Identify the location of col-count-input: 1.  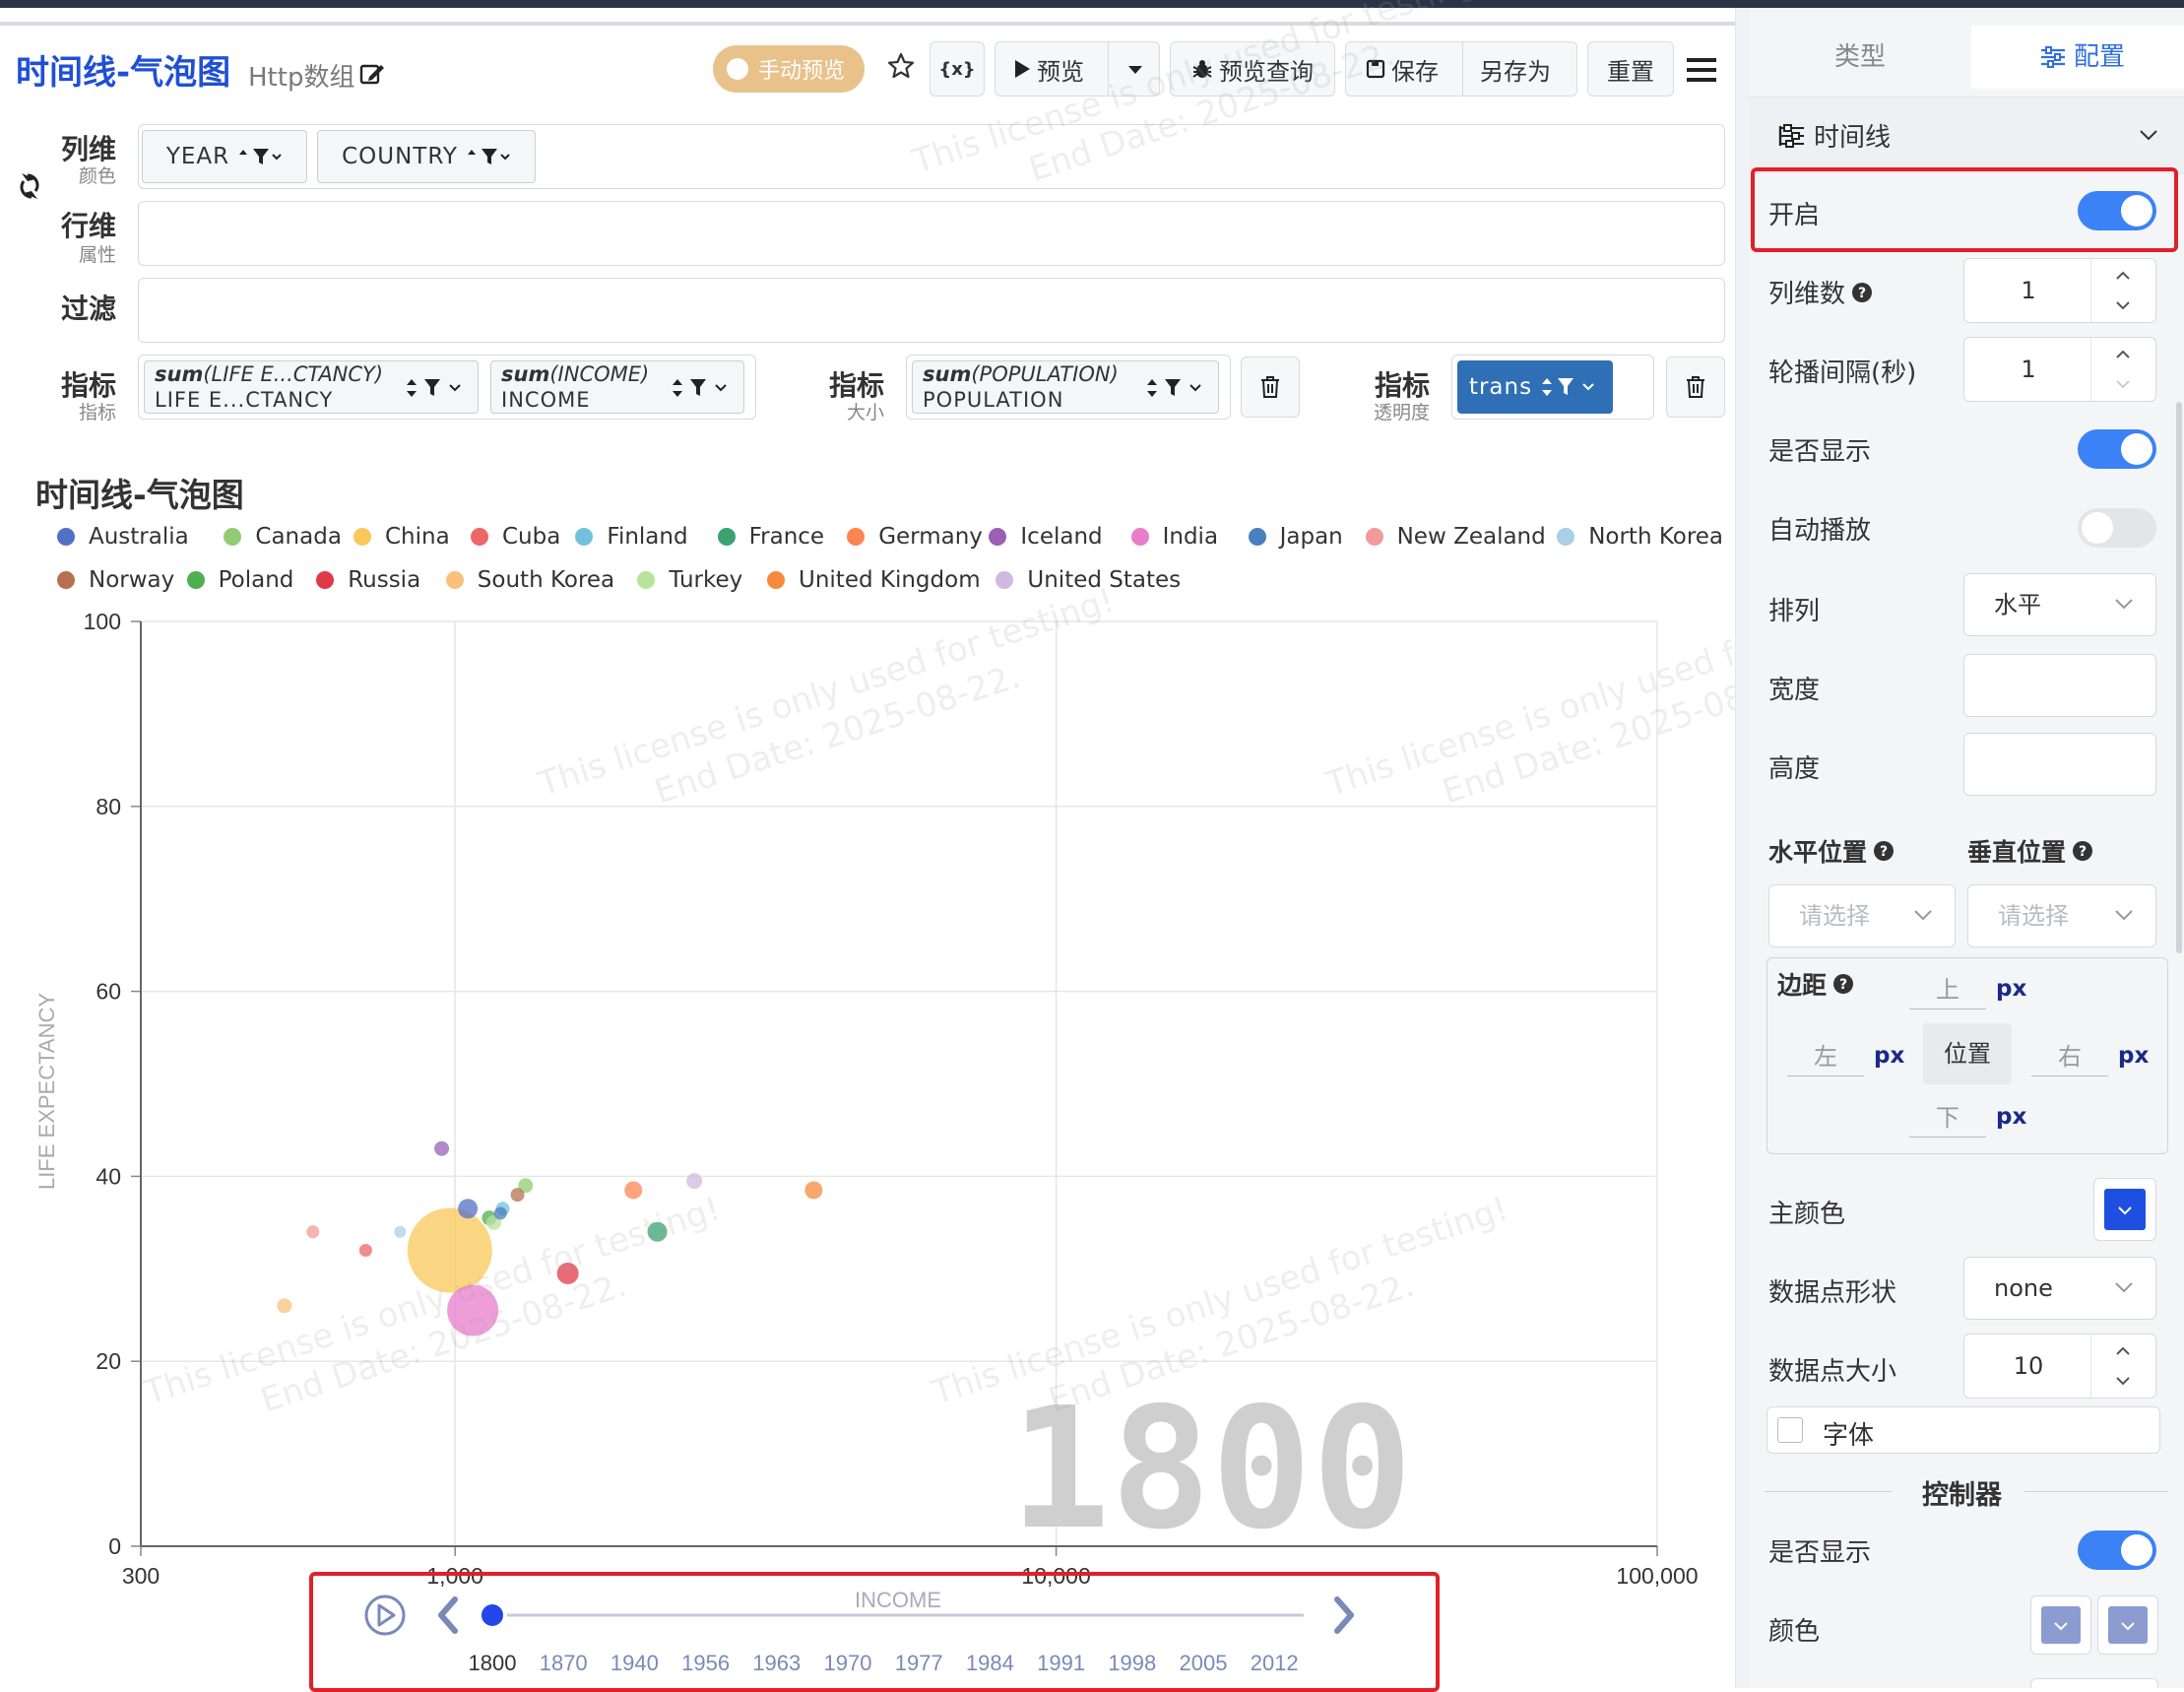
(2059, 290).